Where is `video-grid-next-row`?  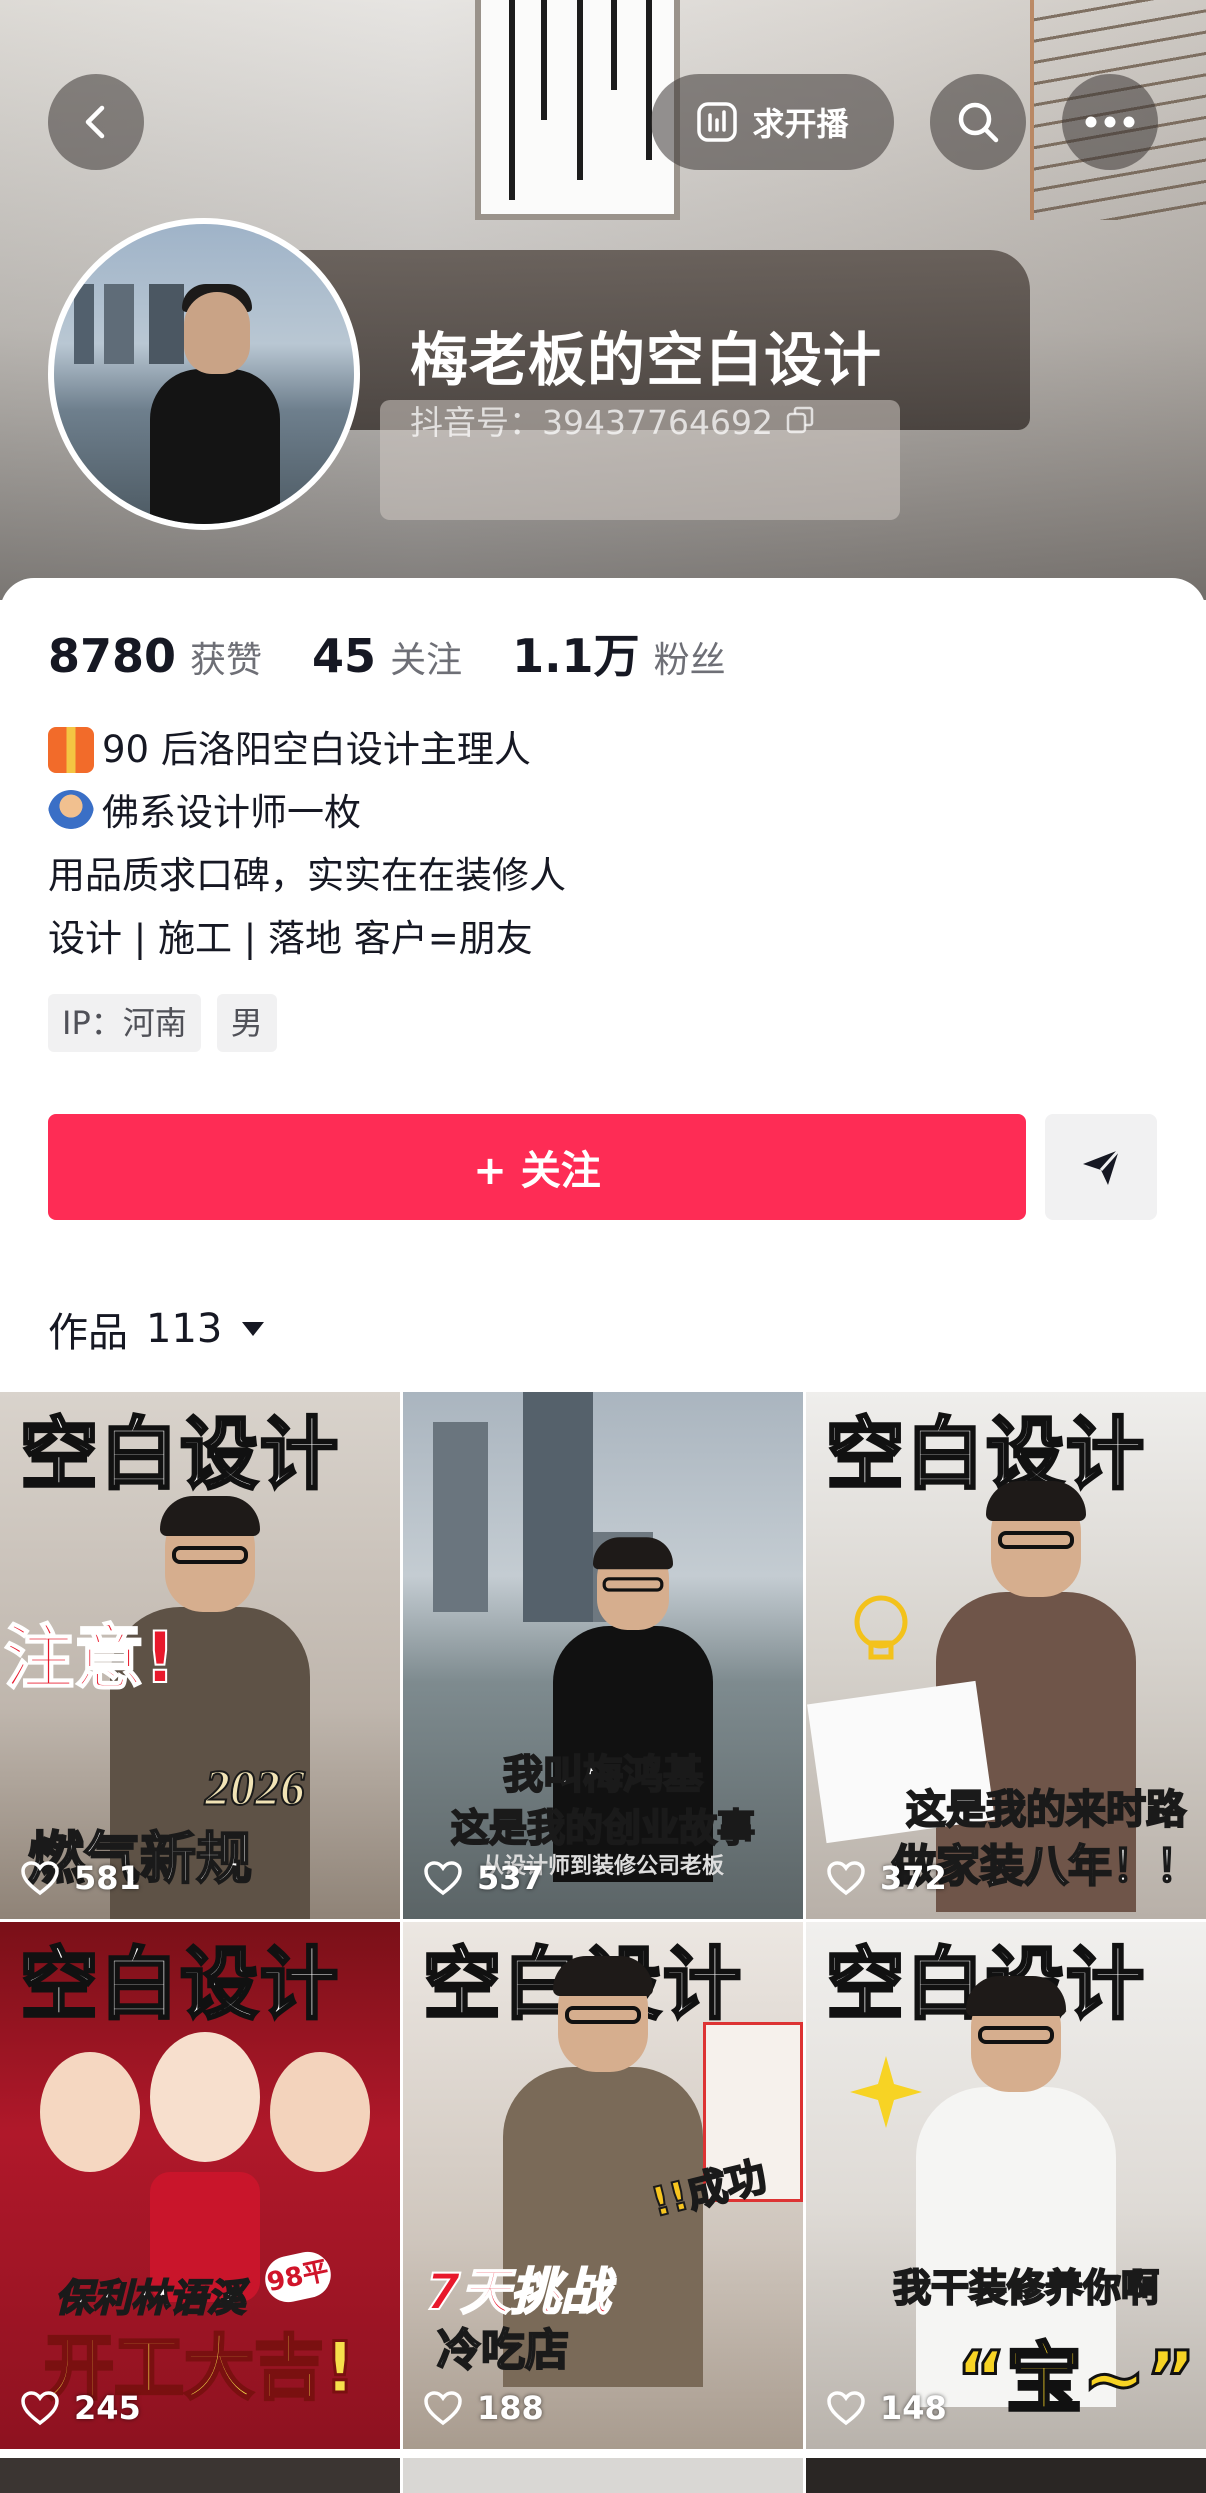
video-grid-next-row is located at coordinates (603, 2475).